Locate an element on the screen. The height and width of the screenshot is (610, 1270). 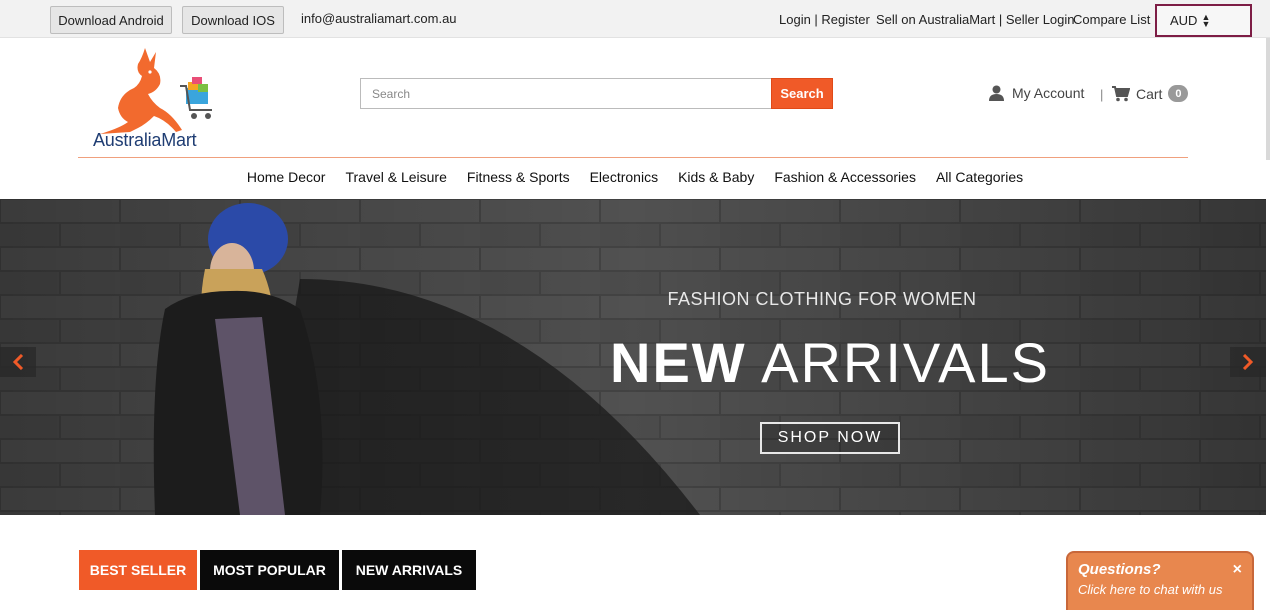
next-slide-button is located at coordinates (1248, 362).